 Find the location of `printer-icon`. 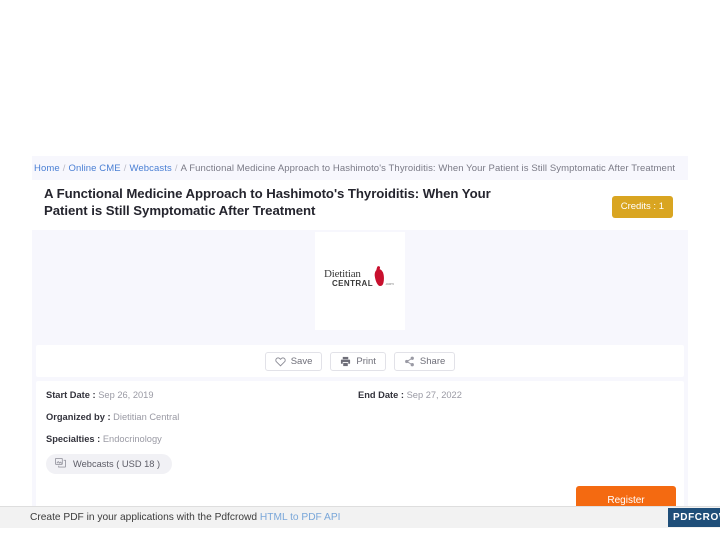

printer-icon is located at coordinates (345, 361).